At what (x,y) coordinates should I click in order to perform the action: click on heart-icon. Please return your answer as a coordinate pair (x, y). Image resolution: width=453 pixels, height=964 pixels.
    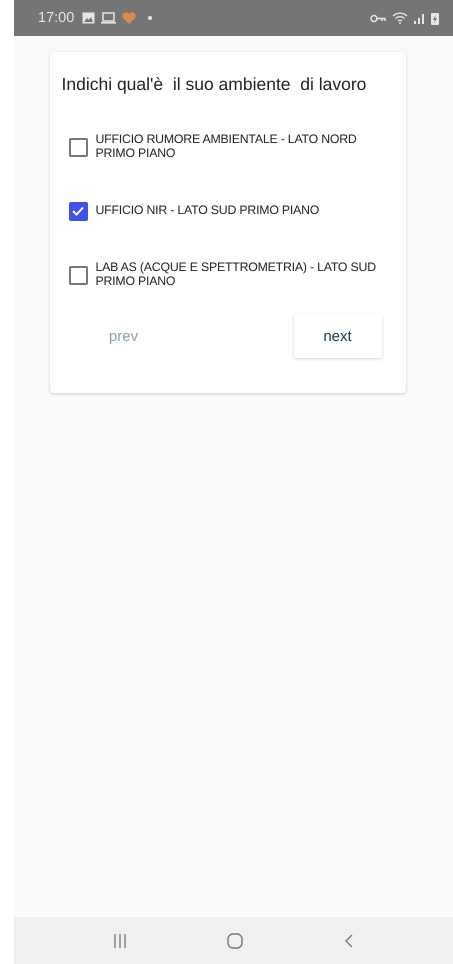
    Looking at the image, I should click on (129, 18).